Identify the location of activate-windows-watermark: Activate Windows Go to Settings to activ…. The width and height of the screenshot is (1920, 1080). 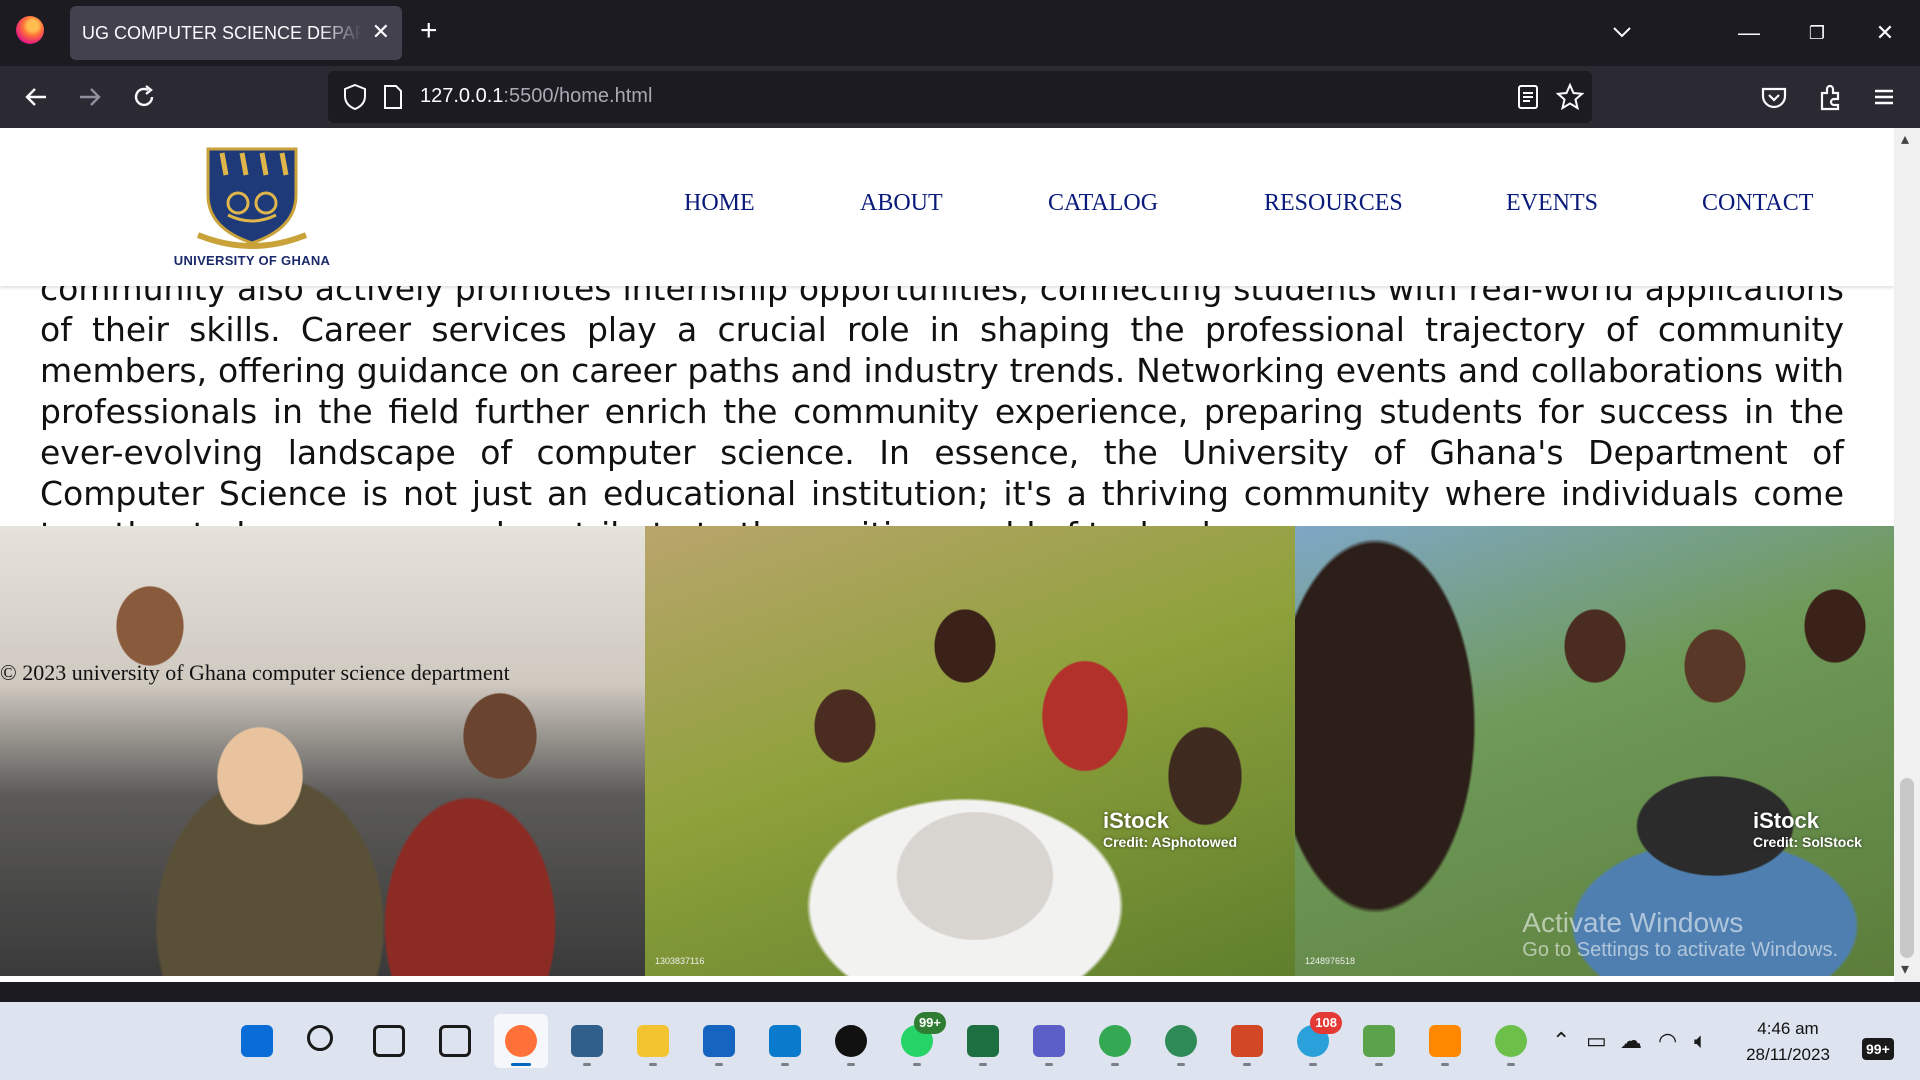
(1680, 934).